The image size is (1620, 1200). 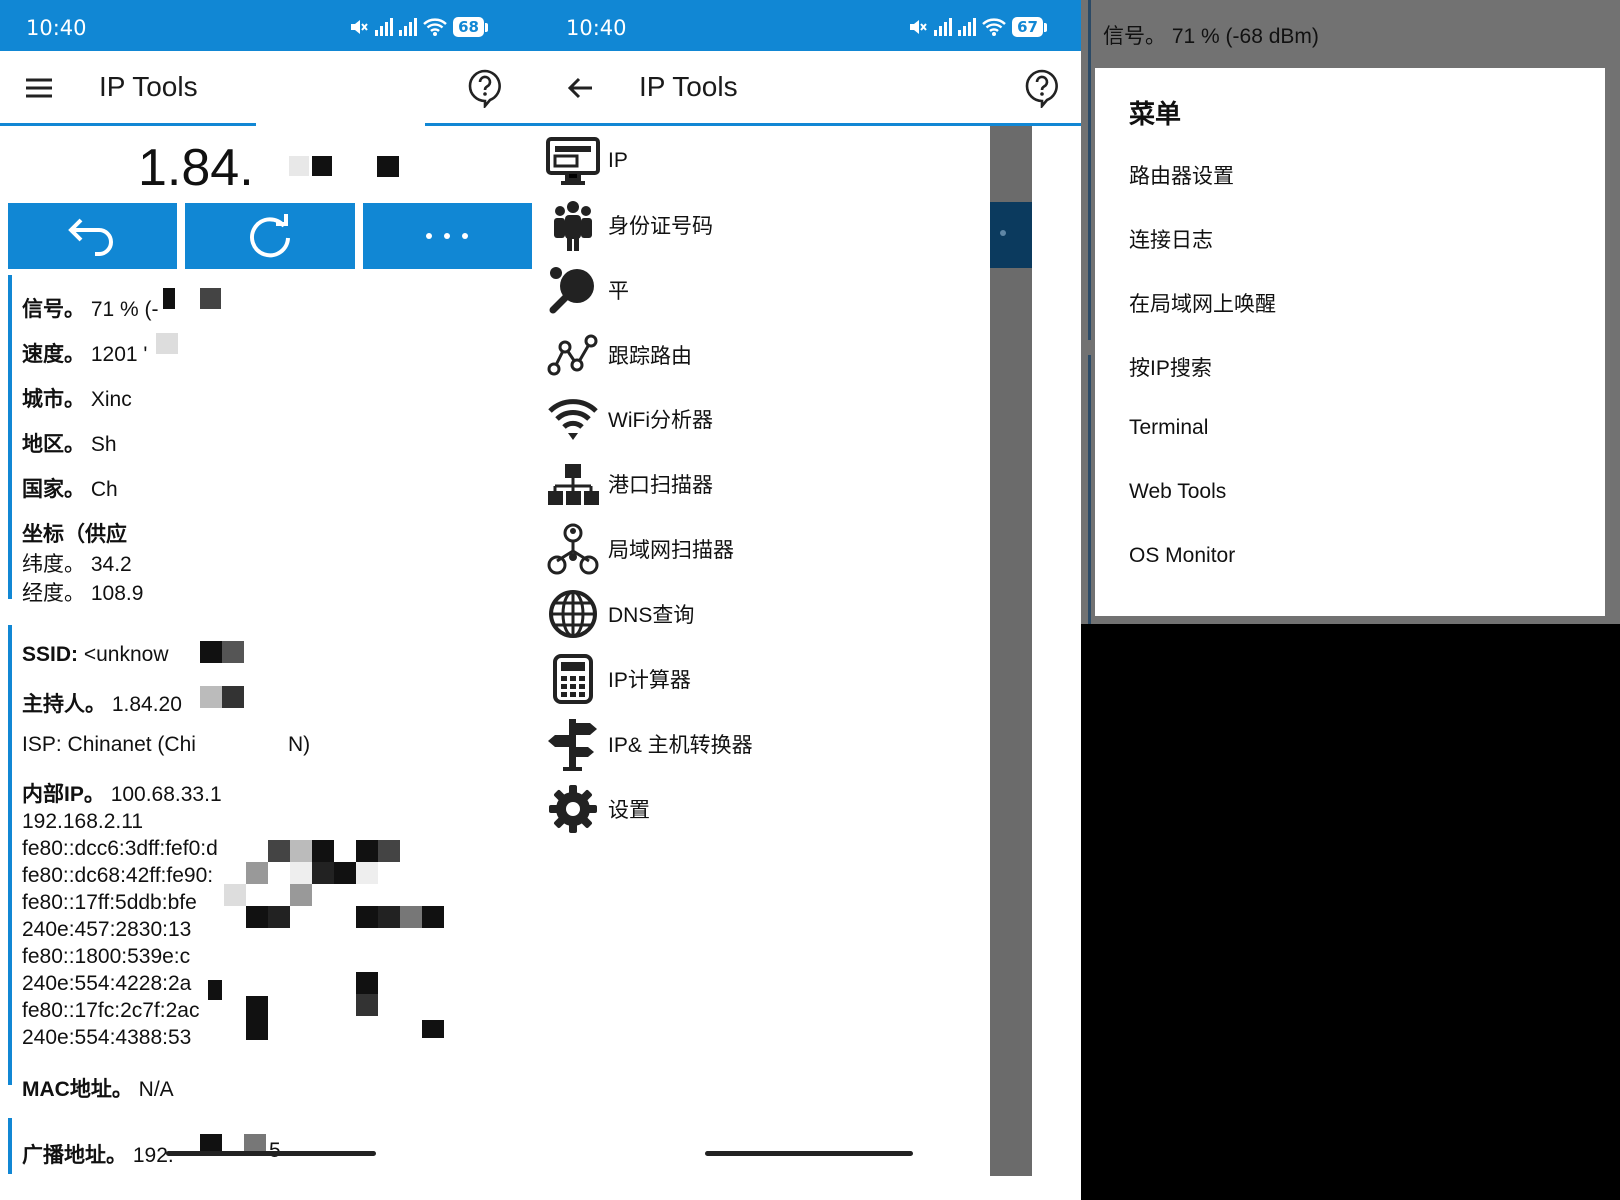 I want to click on more-dots-icon, so click(x=447, y=236).